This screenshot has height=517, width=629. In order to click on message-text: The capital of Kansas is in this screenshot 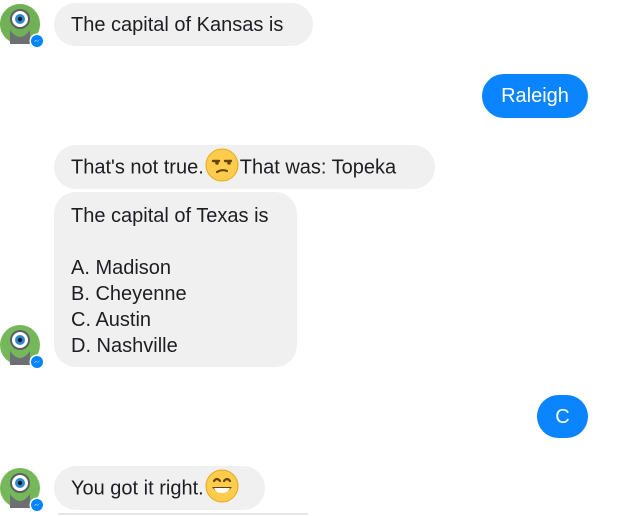, I will do `click(177, 25)`.